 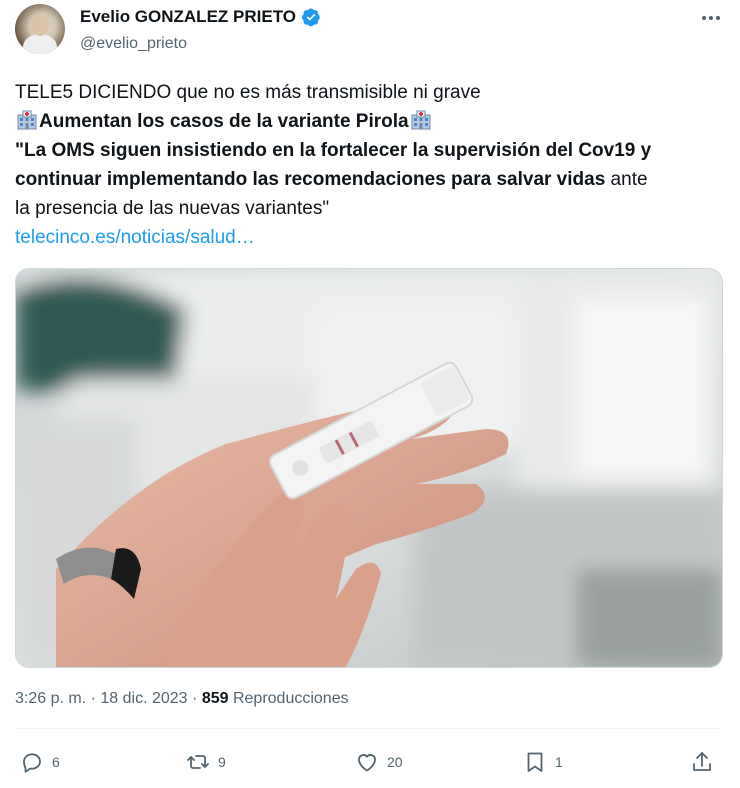 What do you see at coordinates (290, 698) in the screenshot?
I see `views-label: Reproducciones` at bounding box center [290, 698].